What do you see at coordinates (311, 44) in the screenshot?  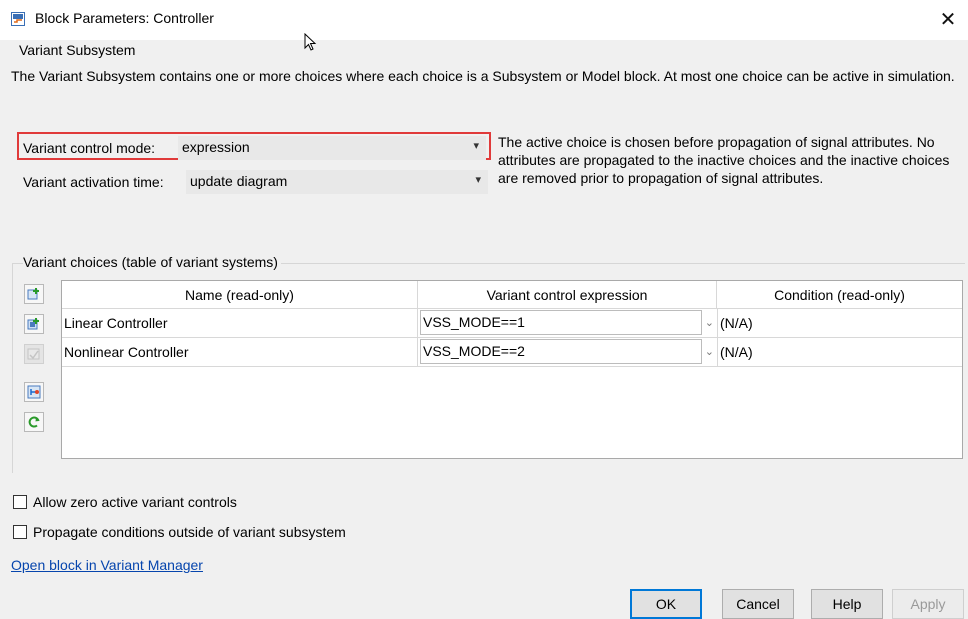 I see `mouse-cursor-icon` at bounding box center [311, 44].